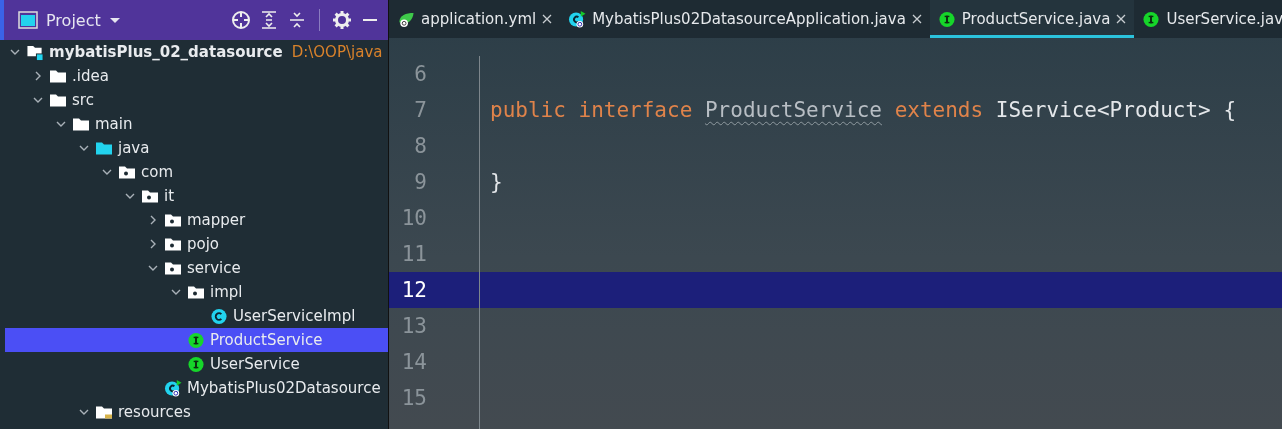 This screenshot has width=1282, height=429. Describe the element at coordinates (196, 52) in the screenshot. I see `tree-item: mybatisPlus_02_datasource D:\OOP\java` at that location.